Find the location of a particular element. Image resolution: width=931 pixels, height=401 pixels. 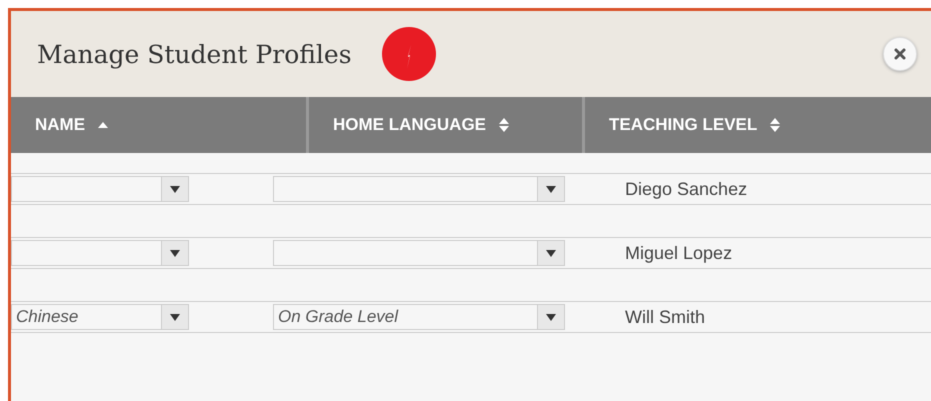

window-title: Manage Student Profiles is located at coordinates (194, 54).